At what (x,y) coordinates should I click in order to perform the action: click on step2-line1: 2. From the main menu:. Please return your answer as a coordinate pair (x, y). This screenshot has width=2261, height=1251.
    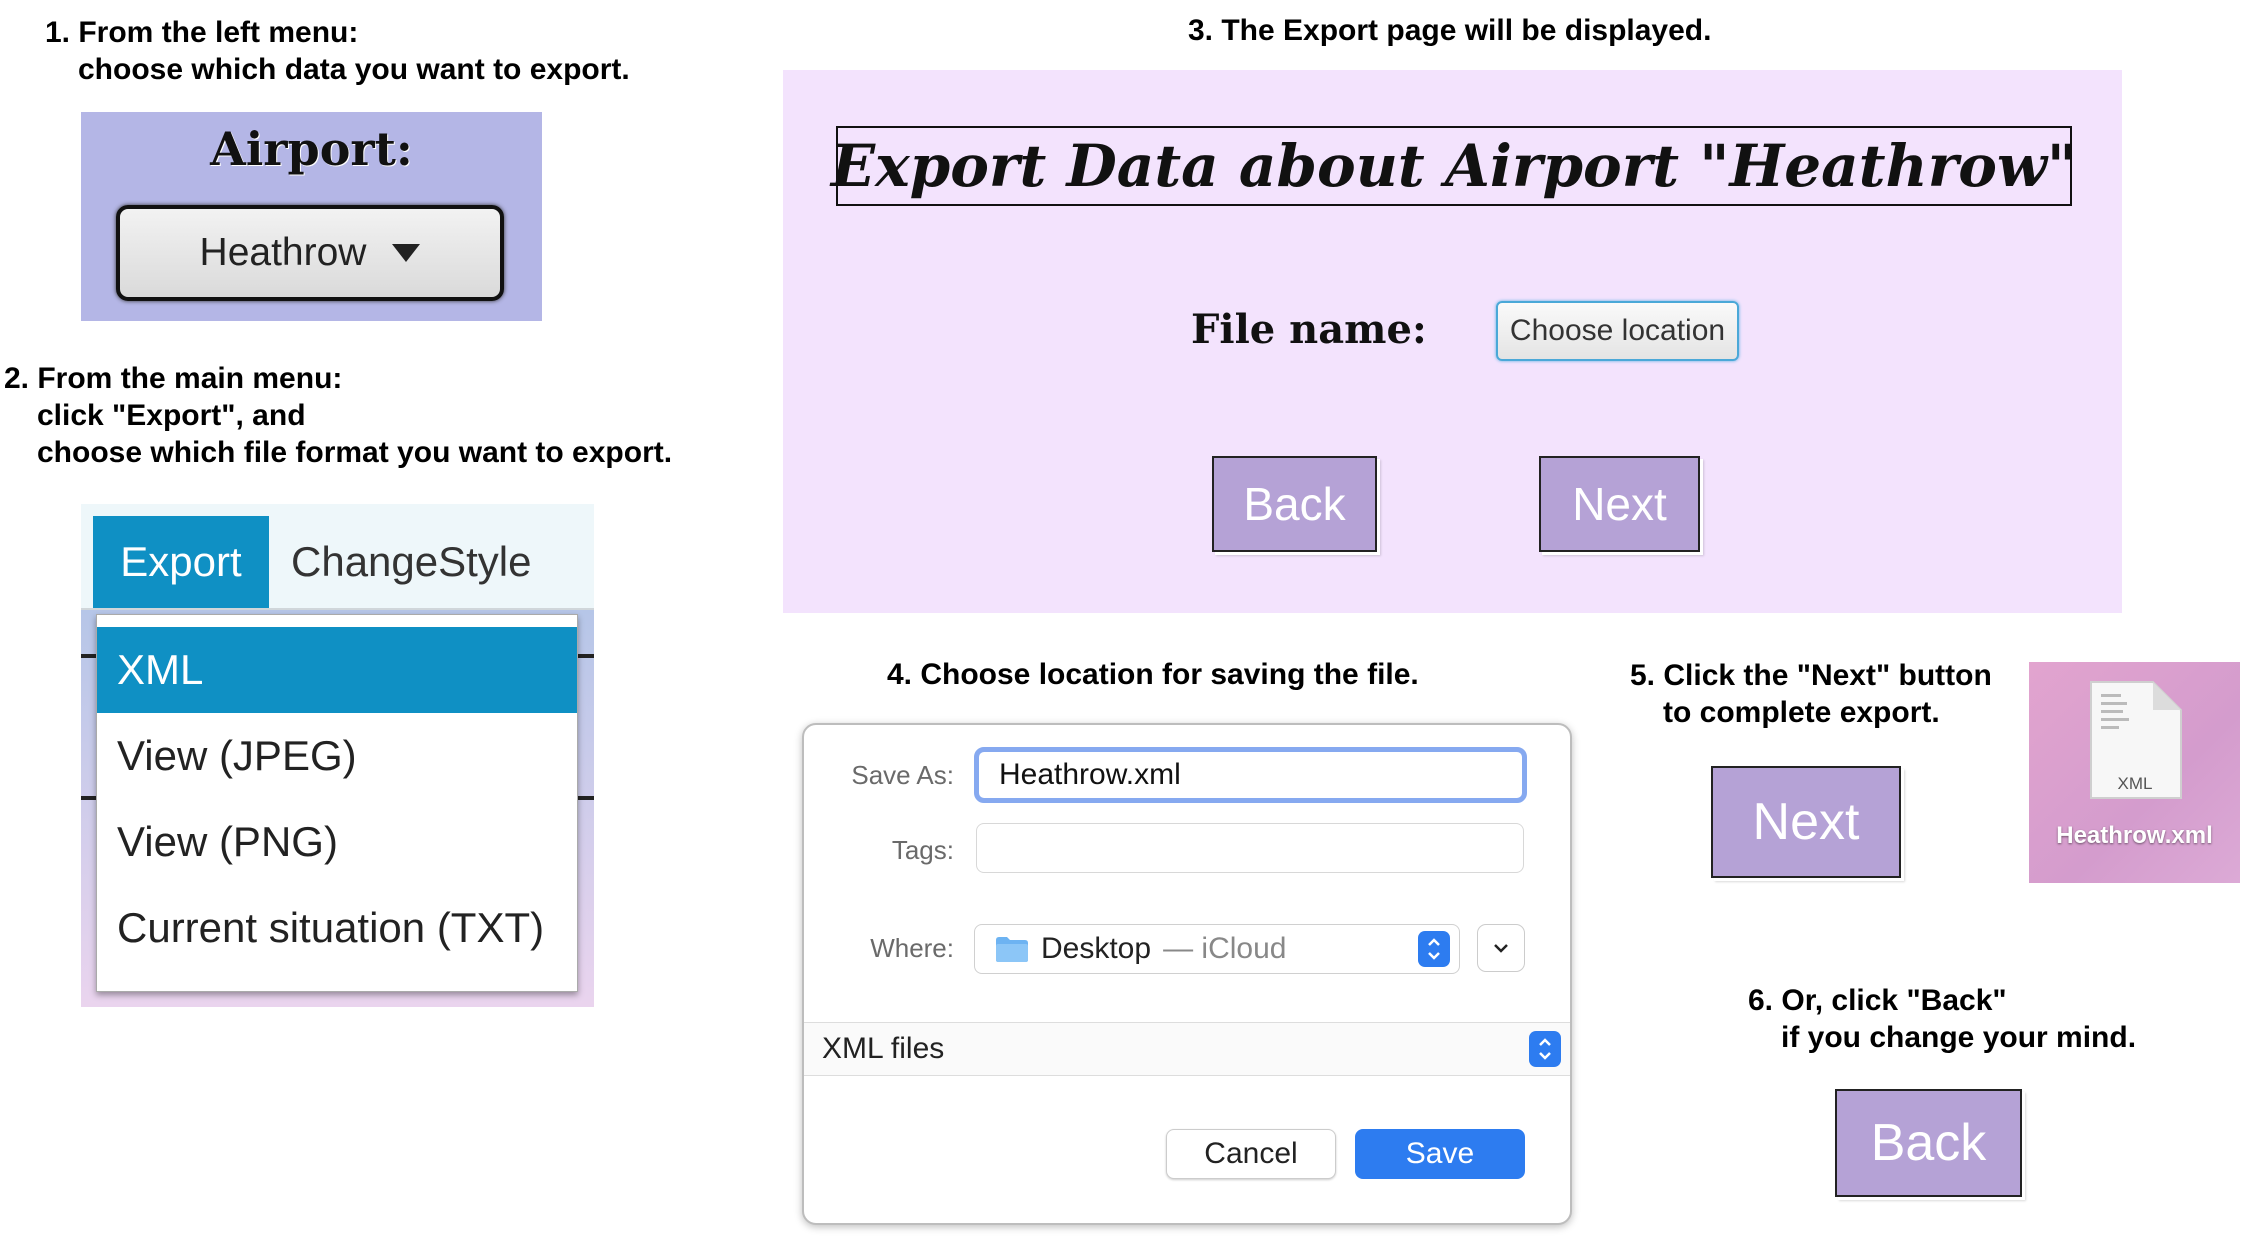
    Looking at the image, I should click on (173, 378).